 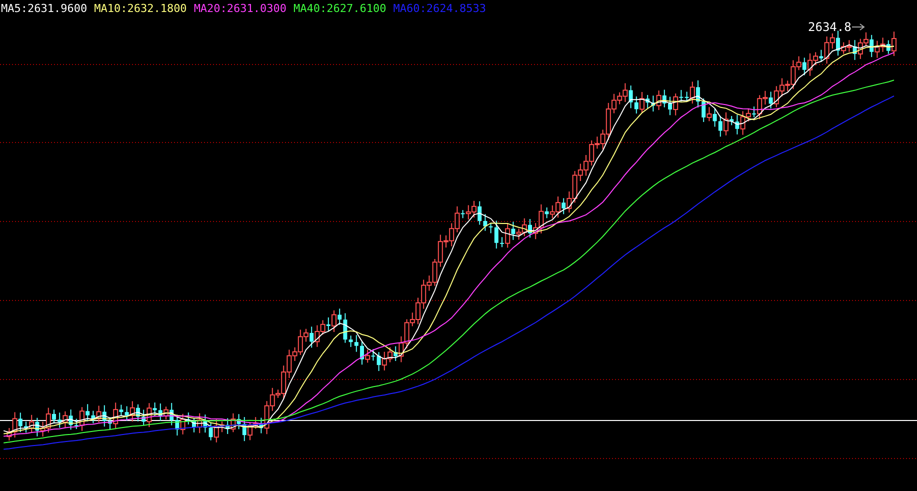 What do you see at coordinates (240, 8) in the screenshot?
I see `moving-average-legend: MA20:2631.0300` at bounding box center [240, 8].